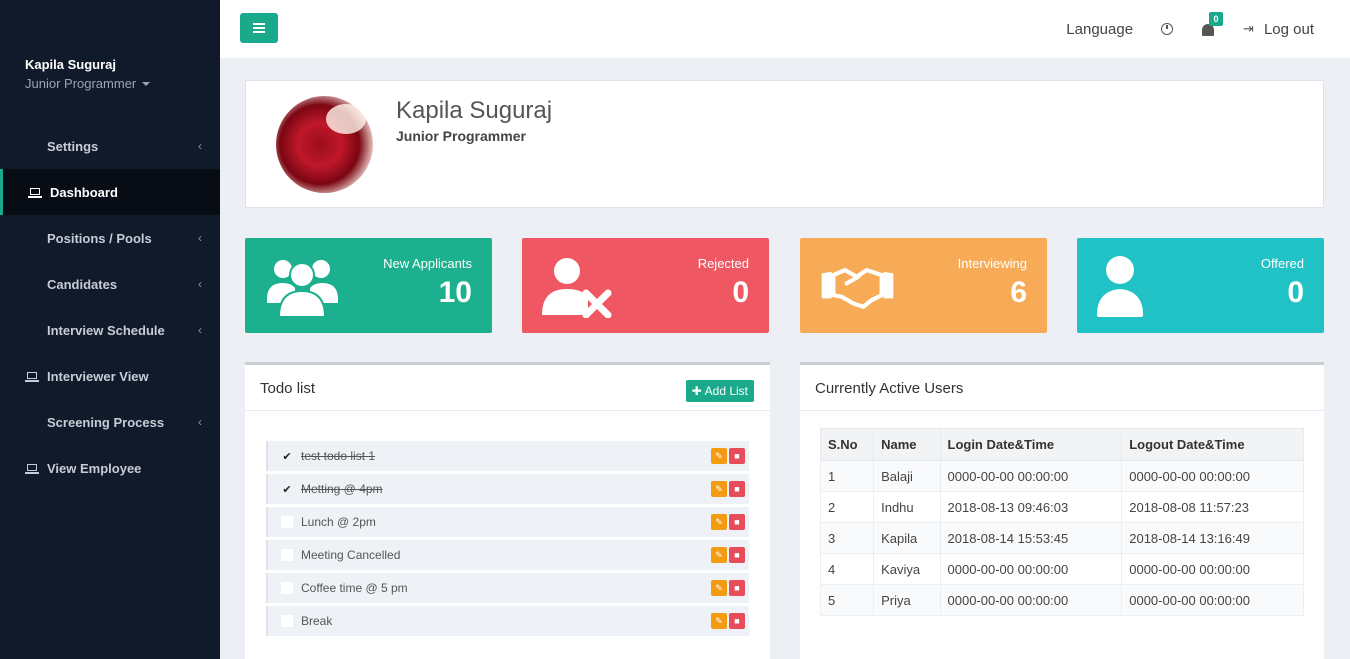 Image resolution: width=1350 pixels, height=659 pixels. What do you see at coordinates (73, 146) in the screenshot?
I see `sidebar-item-label: Settings` at bounding box center [73, 146].